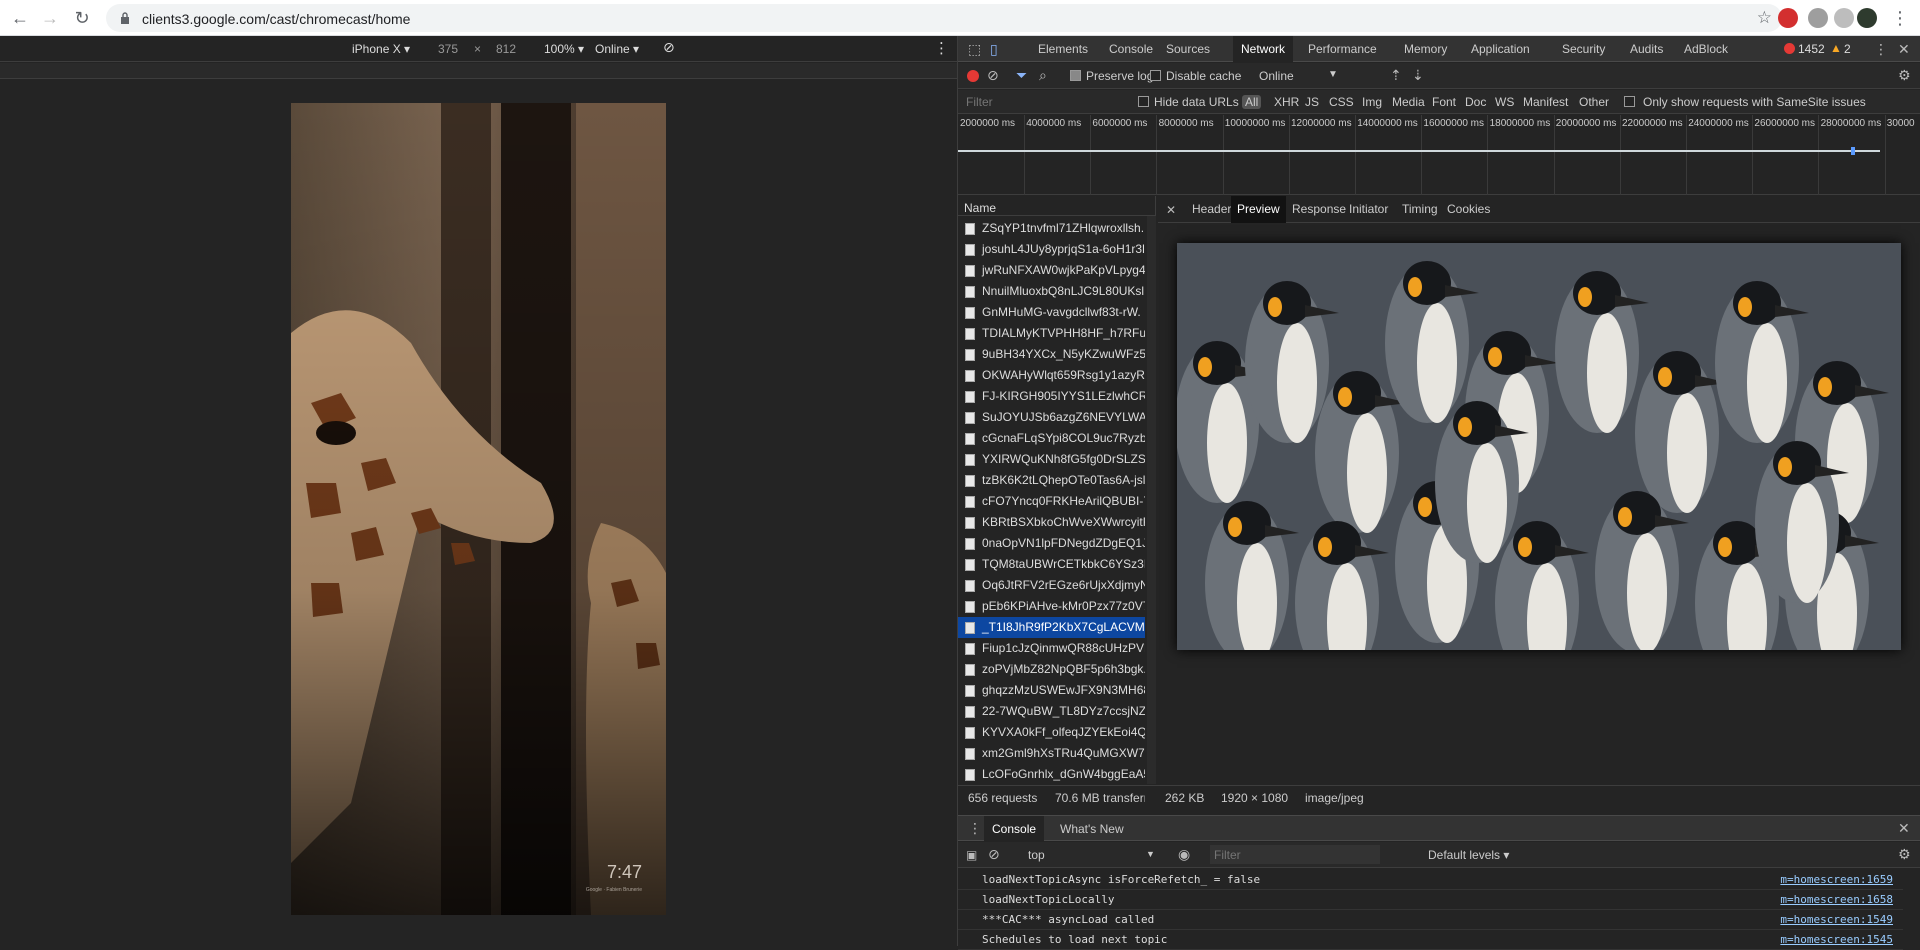  Describe the element at coordinates (1408, 102) in the screenshot. I see `type-media: Media` at that location.